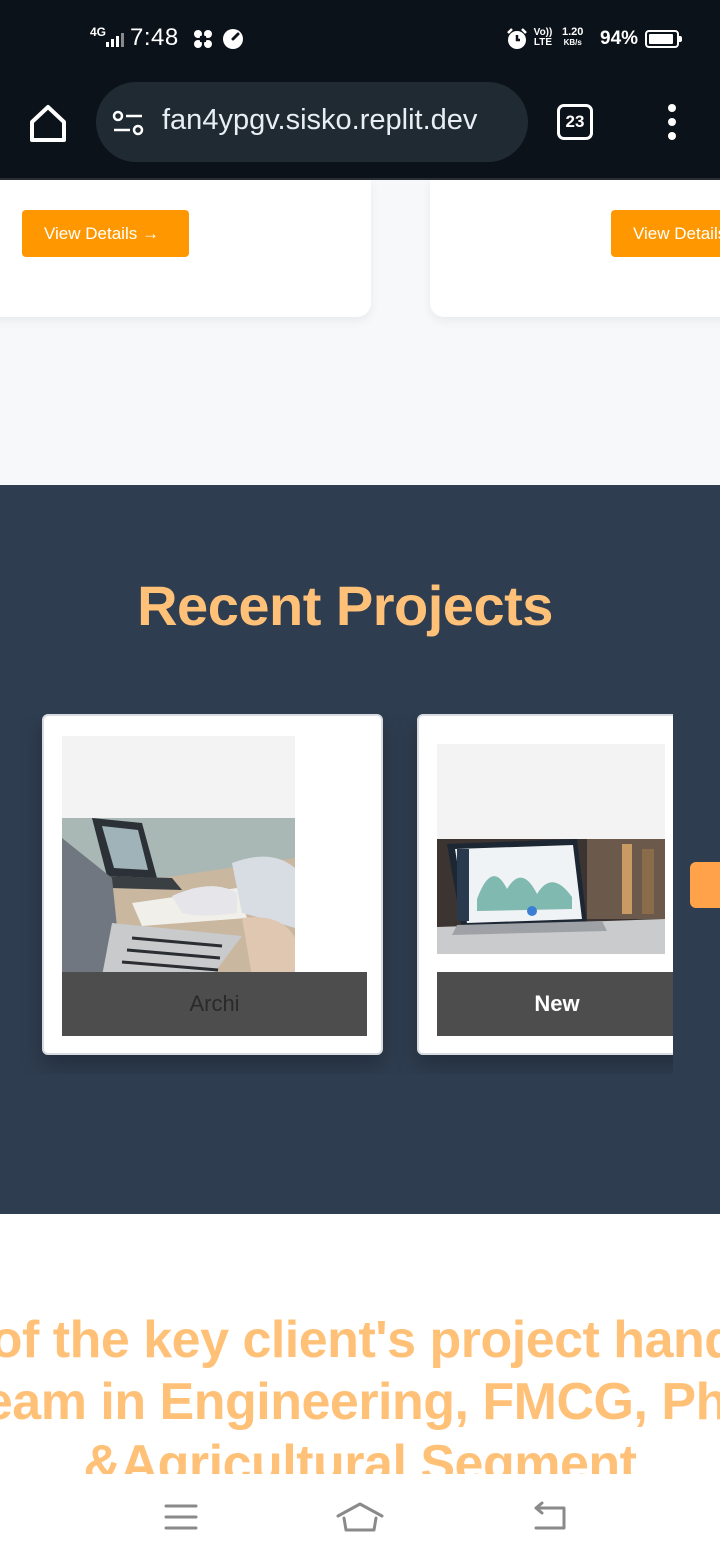 The image size is (720, 1560). What do you see at coordinates (575, 122) in the screenshot?
I see `tab-switcher-button: 23` at bounding box center [575, 122].